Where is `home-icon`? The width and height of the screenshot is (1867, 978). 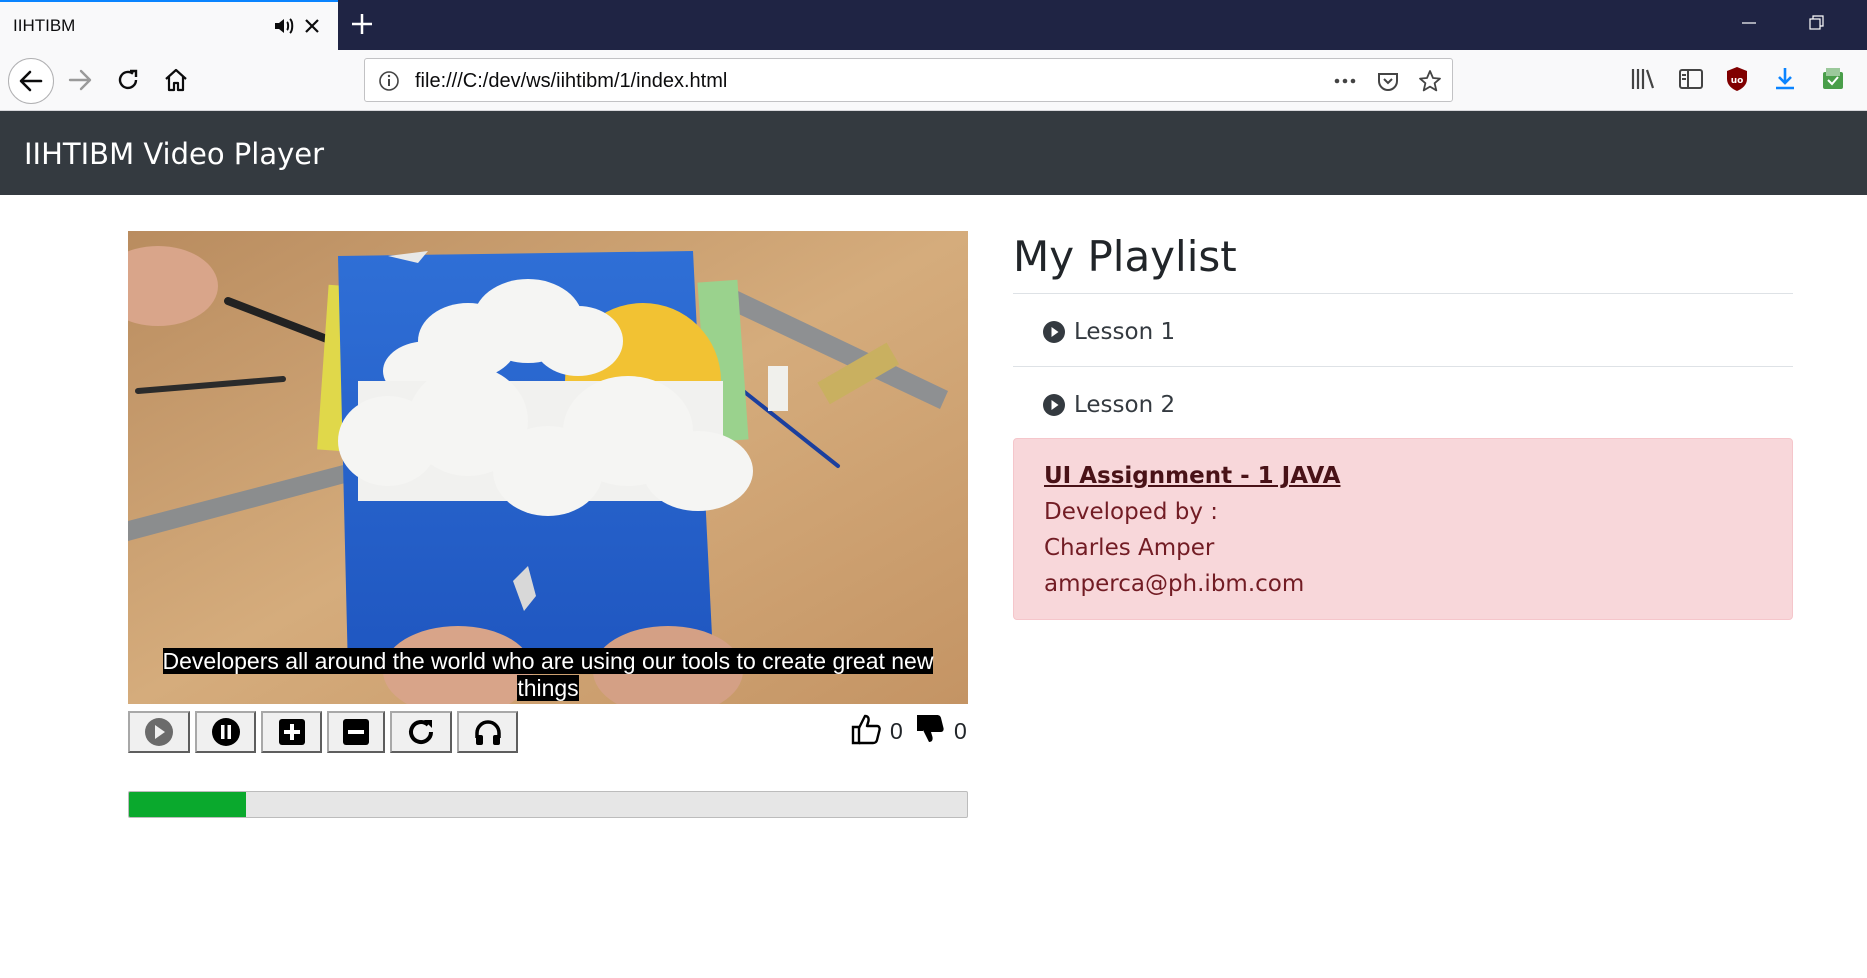
home-icon is located at coordinates (176, 80).